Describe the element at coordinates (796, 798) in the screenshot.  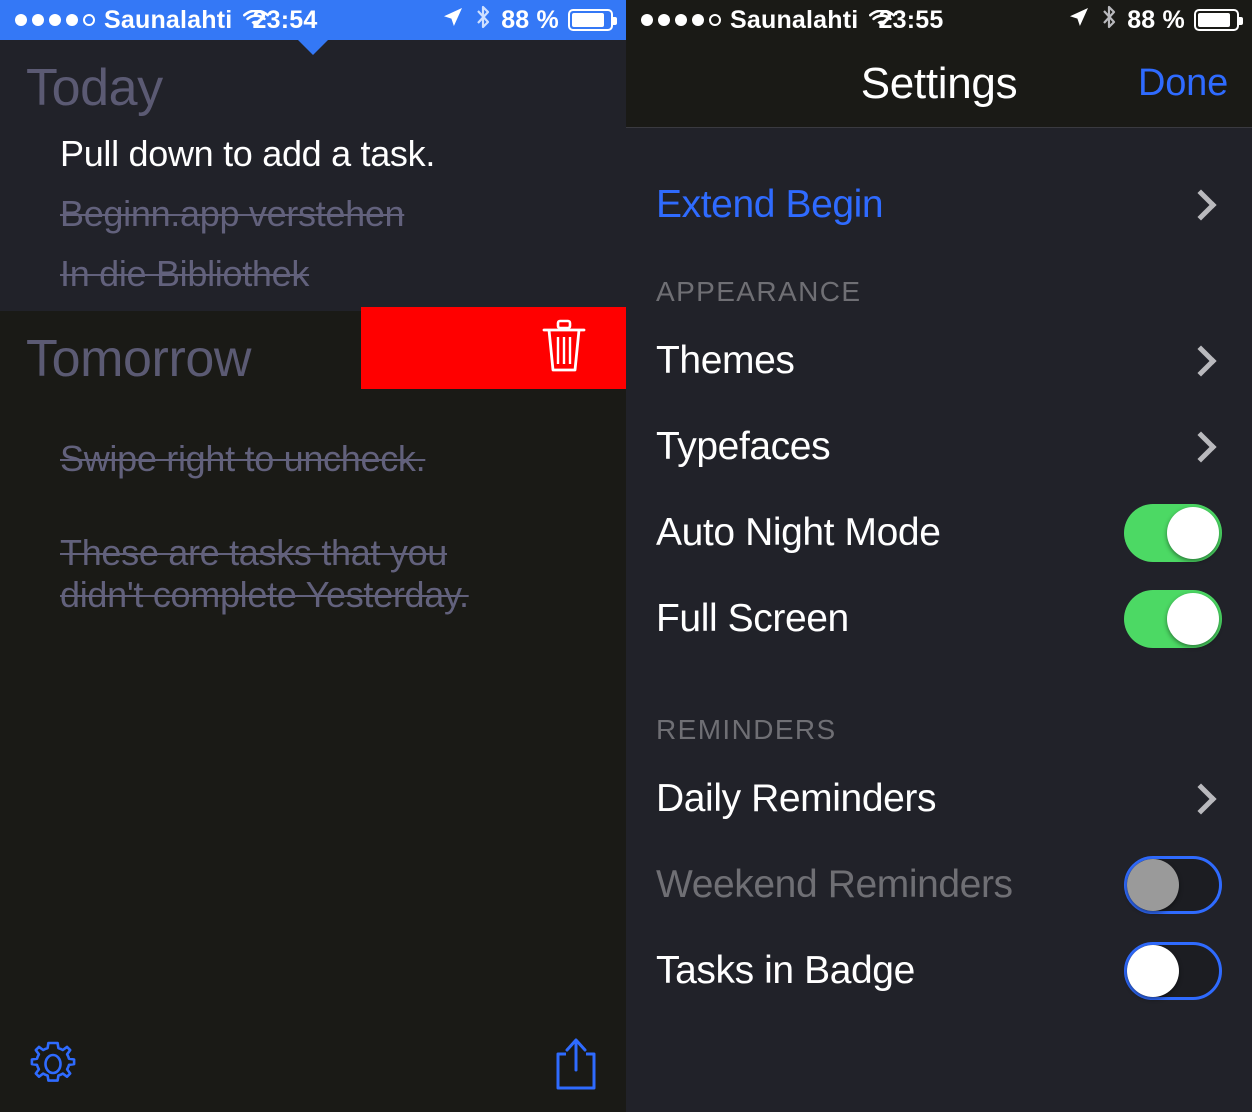
I see `settings-row-label: Daily Reminders` at that location.